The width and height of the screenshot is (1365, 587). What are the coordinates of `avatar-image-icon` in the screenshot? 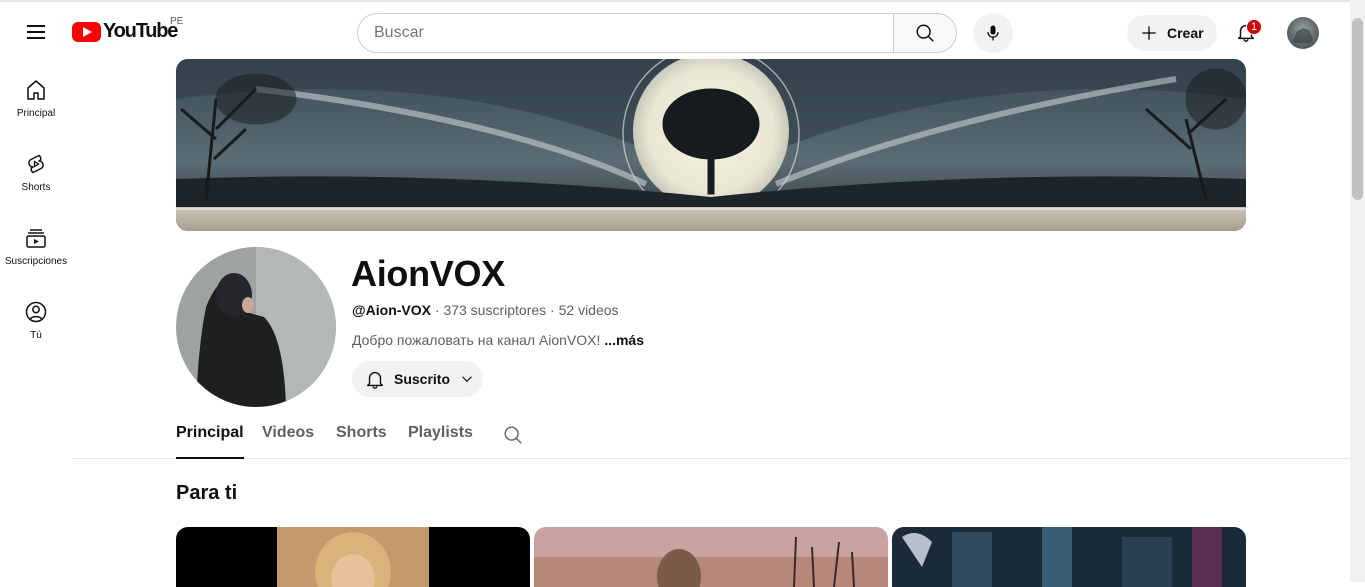 It's located at (1303, 35).